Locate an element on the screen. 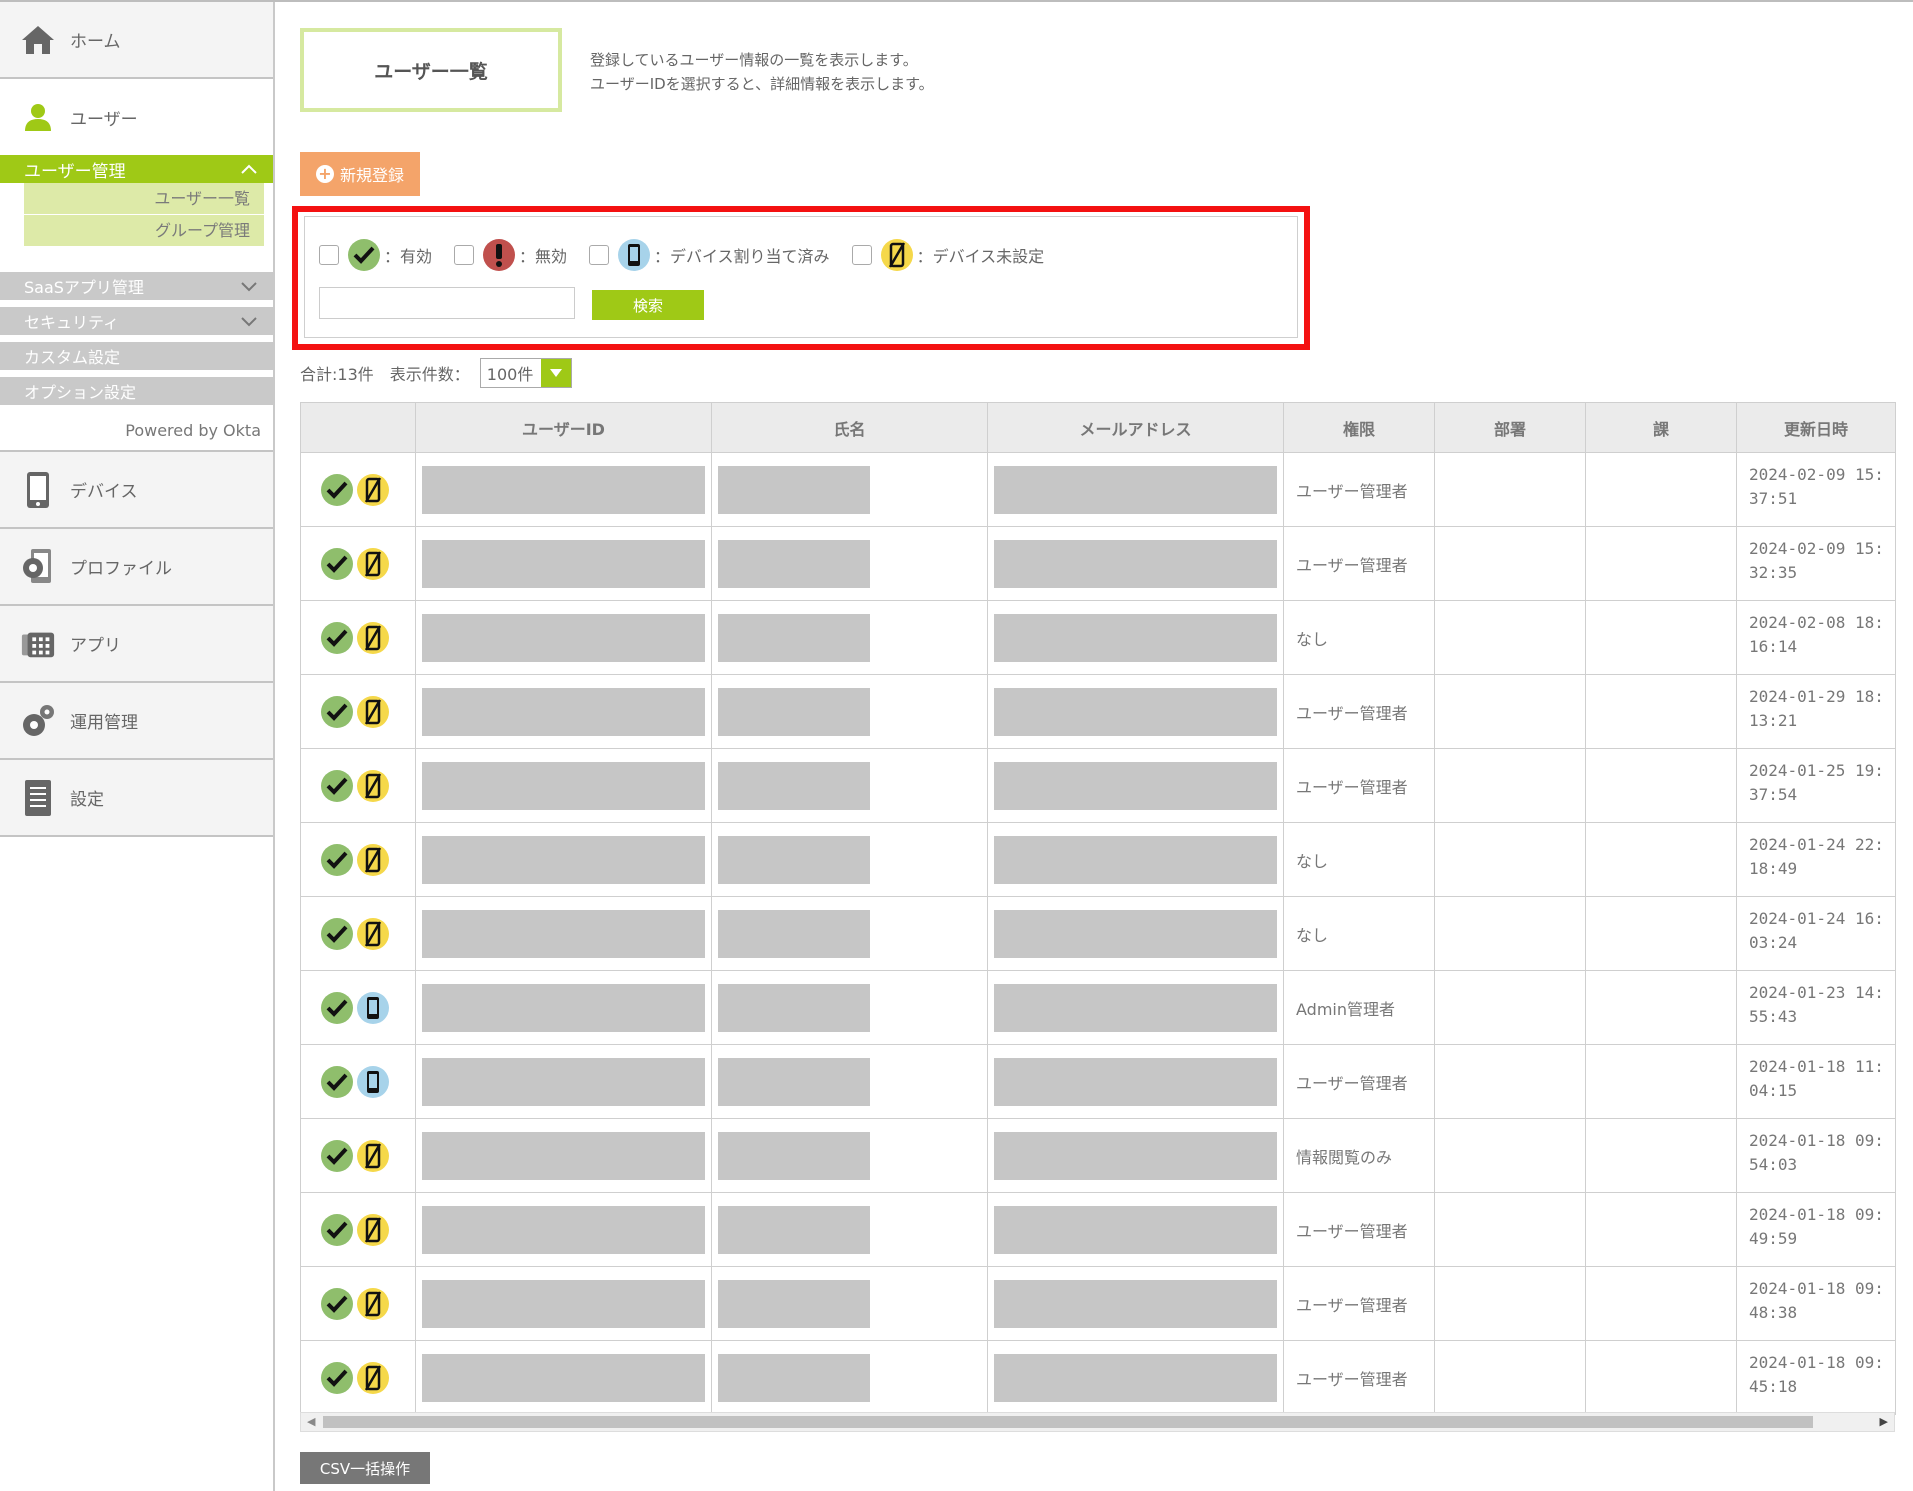 The height and width of the screenshot is (1491, 1913). nav-operations: 運用管理 is located at coordinates (136, 721).